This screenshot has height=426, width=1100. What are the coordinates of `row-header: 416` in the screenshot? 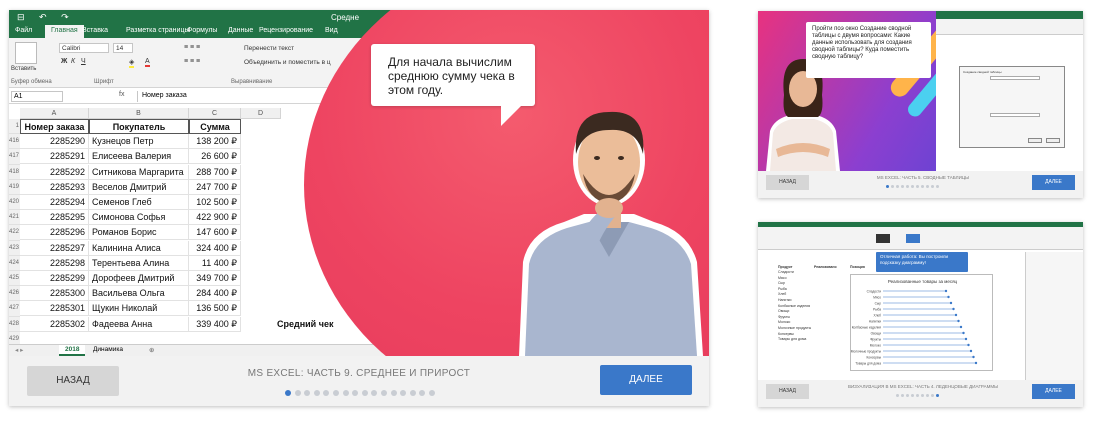 It's located at (14, 142).